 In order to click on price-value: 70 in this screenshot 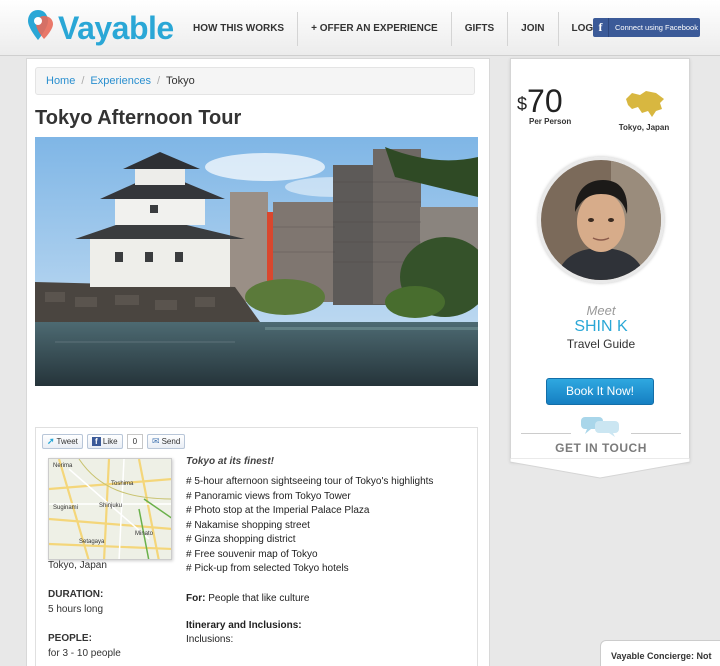, I will do `click(545, 101)`.